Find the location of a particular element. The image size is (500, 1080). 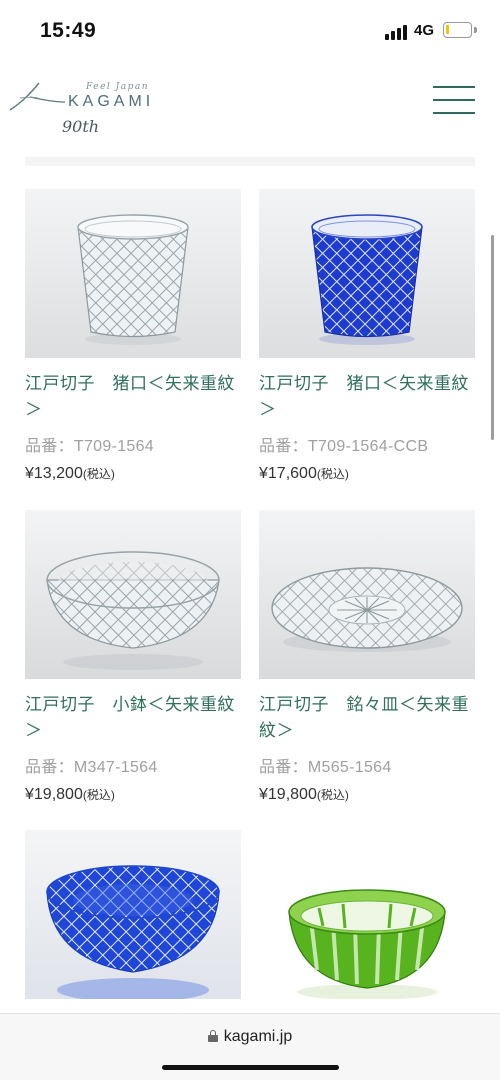

url-text: kagami.jp is located at coordinates (258, 1036).